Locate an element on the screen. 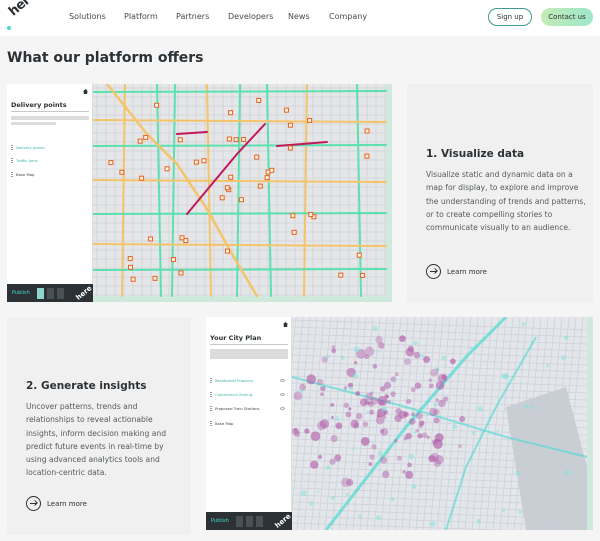  nav-link-developers: Developers is located at coordinates (250, 16).